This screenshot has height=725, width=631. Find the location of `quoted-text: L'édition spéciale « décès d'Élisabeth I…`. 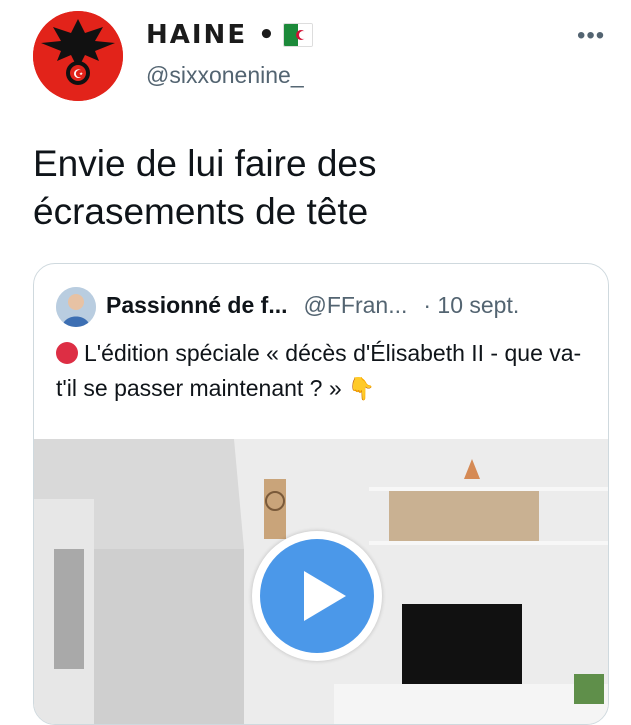

quoted-text: L'édition spéciale « décès d'Élisabeth I… is located at coordinates (319, 370).